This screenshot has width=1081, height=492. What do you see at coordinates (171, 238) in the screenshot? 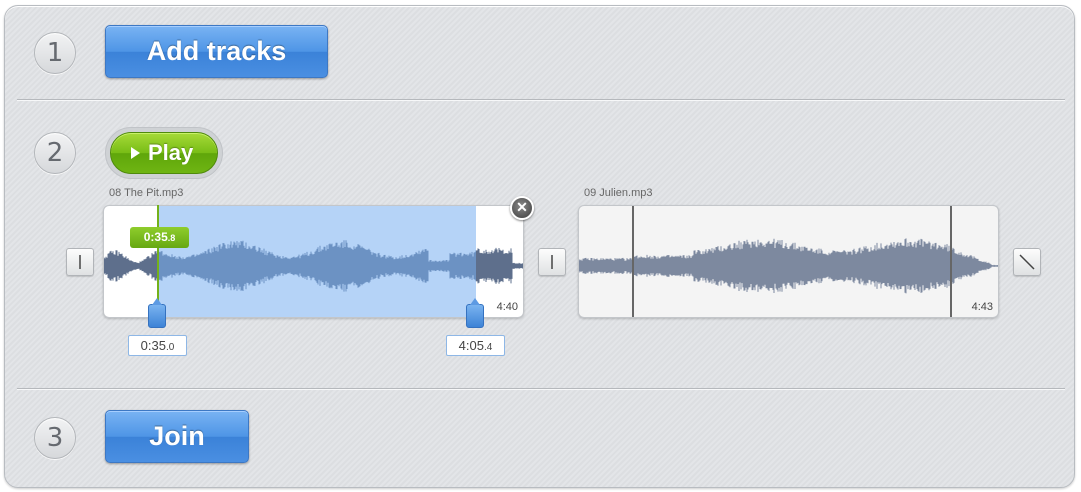
I see `playhead-time-frac: .8` at bounding box center [171, 238].